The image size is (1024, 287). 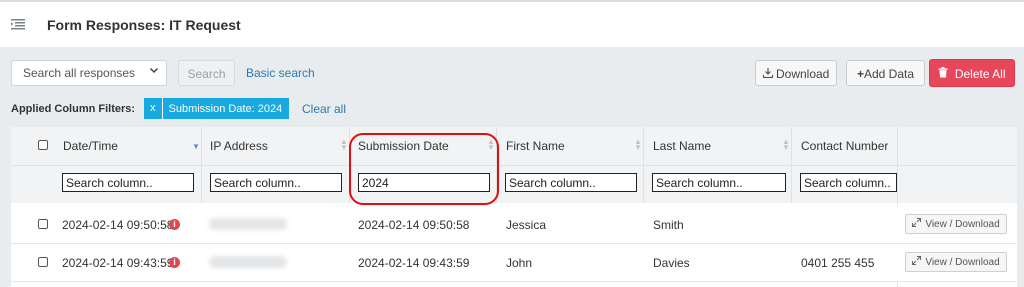 What do you see at coordinates (980, 74) in the screenshot?
I see `delete-all-label: Delete All` at bounding box center [980, 74].